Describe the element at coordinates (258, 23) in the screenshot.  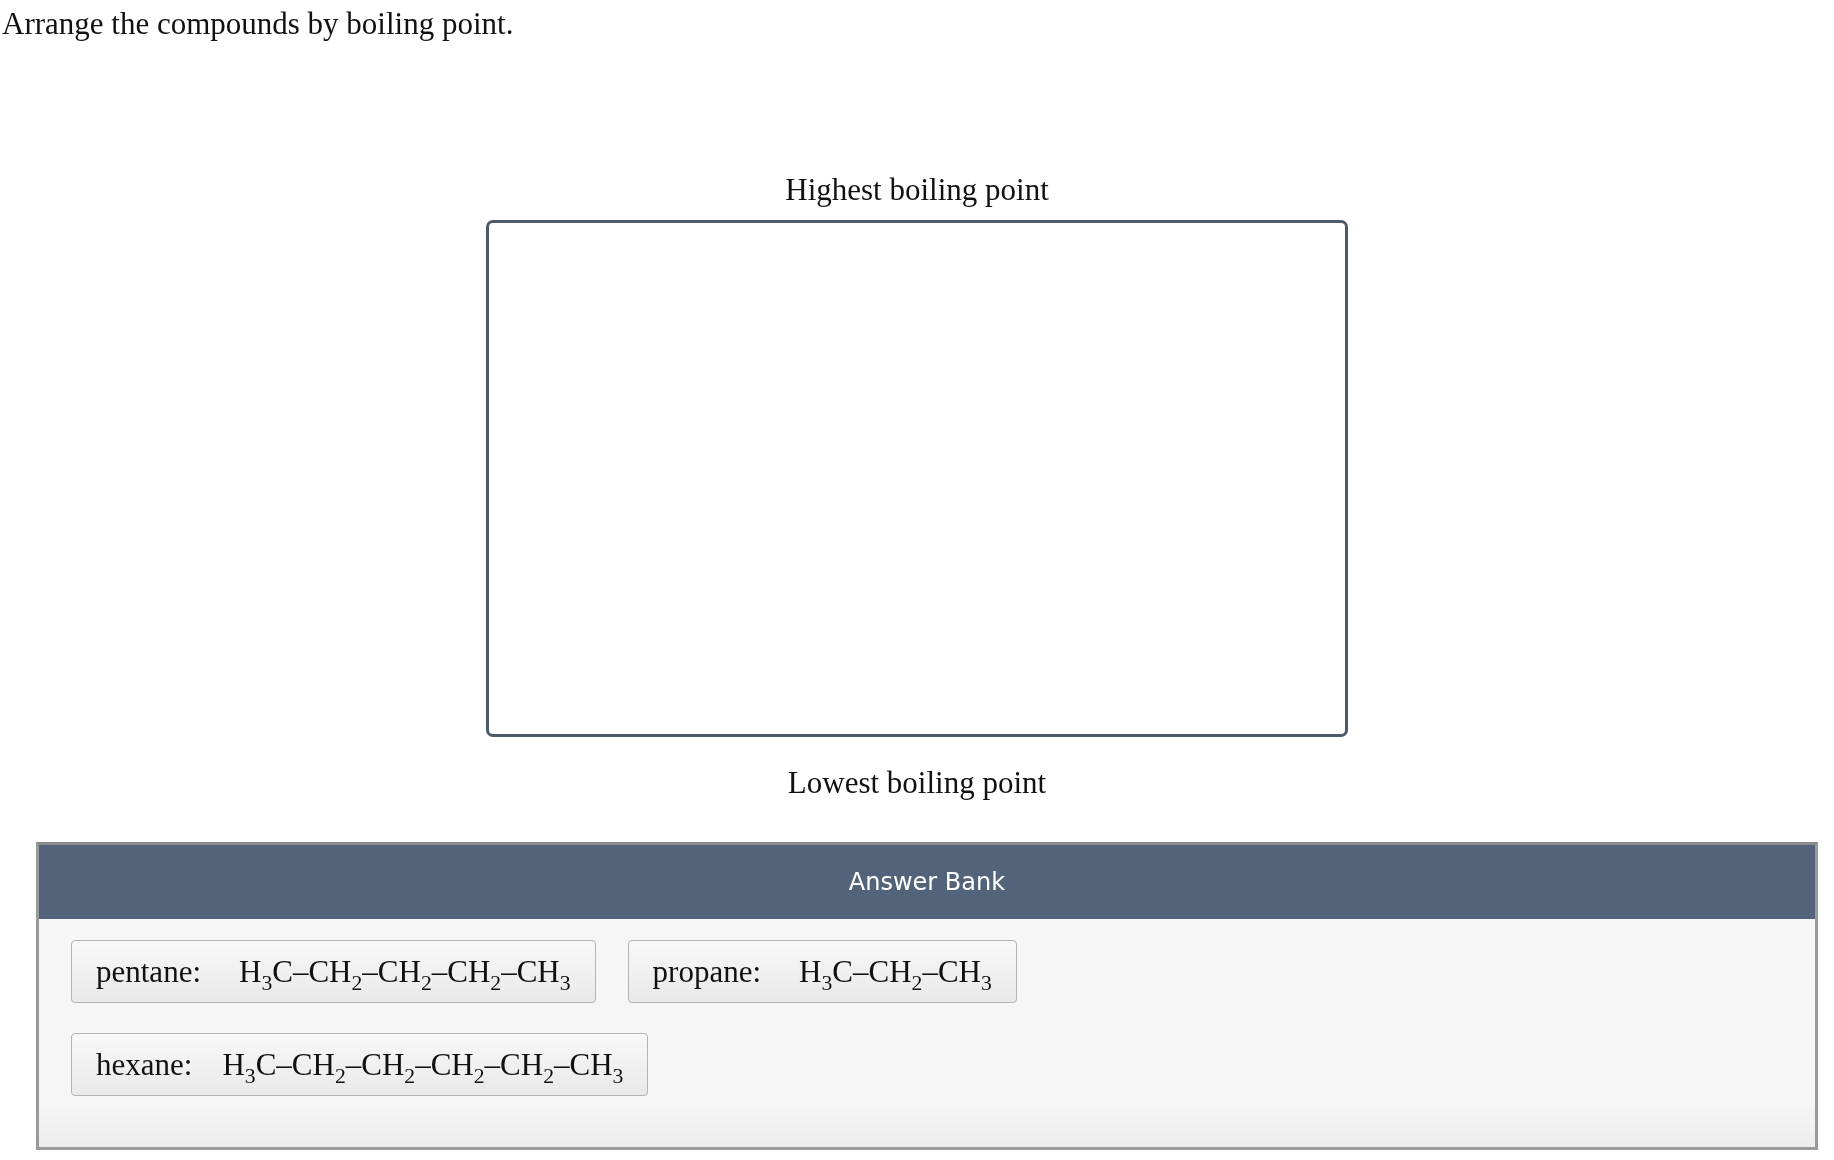
I see `question-prompt: Arrange the compounds by boiling point.` at that location.